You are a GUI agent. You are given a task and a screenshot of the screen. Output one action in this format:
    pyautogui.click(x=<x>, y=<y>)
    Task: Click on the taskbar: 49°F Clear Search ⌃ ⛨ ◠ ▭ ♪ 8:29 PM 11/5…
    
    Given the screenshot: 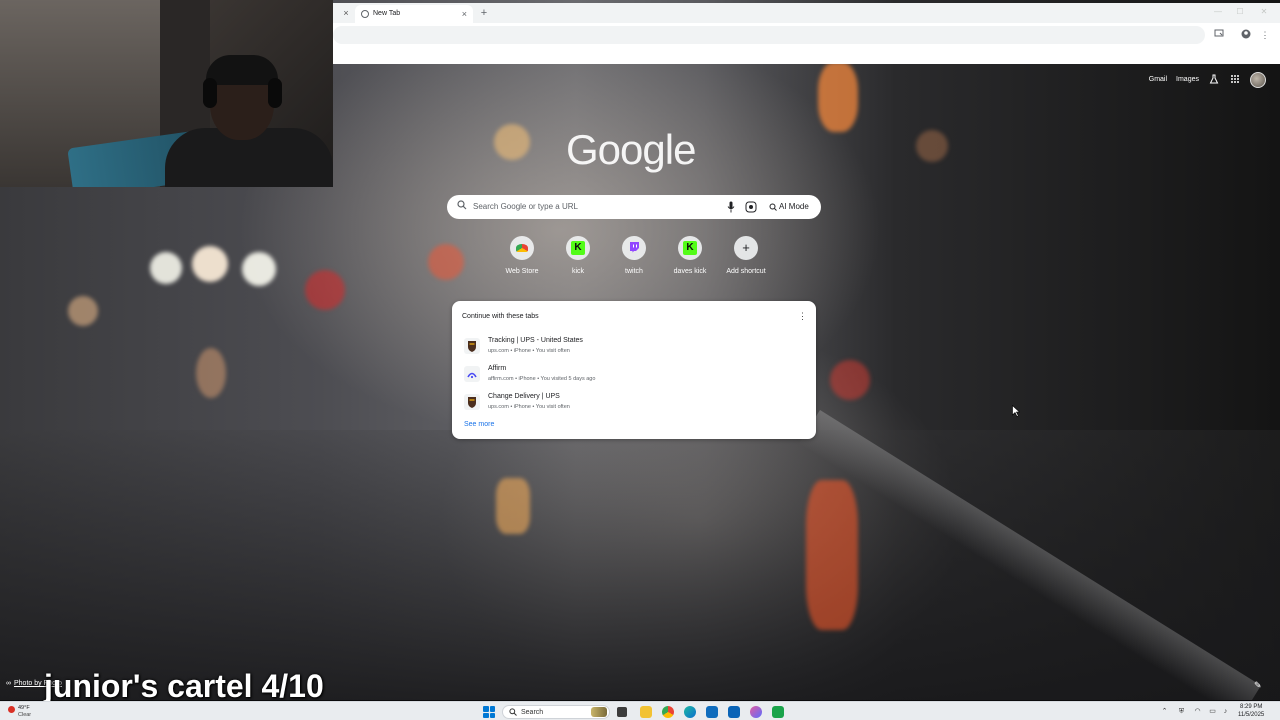 What is the action you would take?
    pyautogui.click(x=640, y=710)
    